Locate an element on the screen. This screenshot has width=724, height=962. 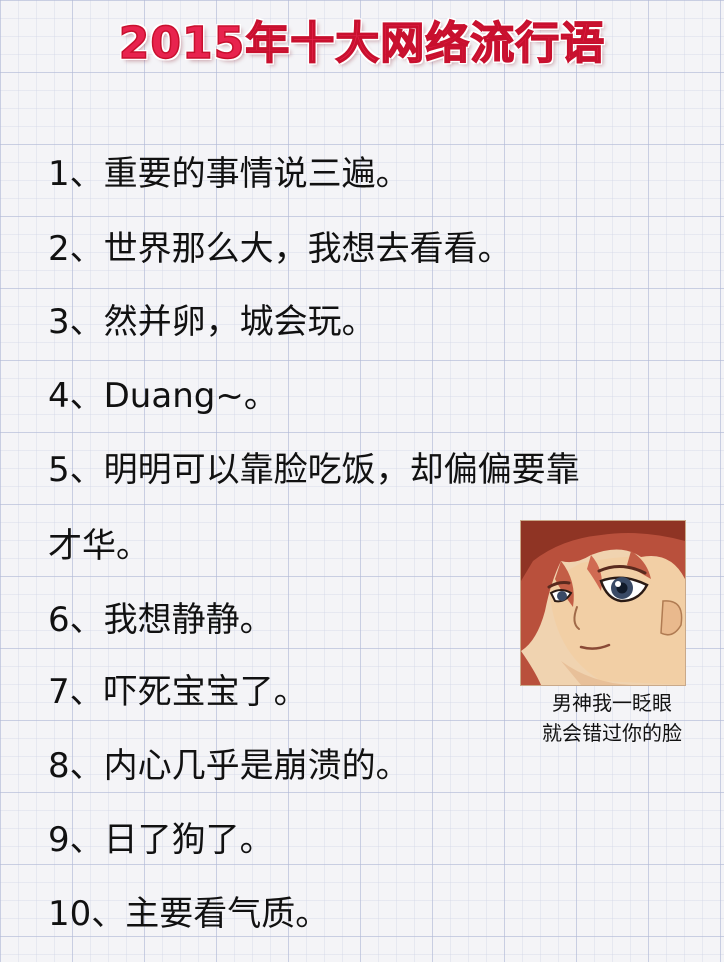
list-item: 7、吓死宝宝了。 is located at coordinates (178, 692).